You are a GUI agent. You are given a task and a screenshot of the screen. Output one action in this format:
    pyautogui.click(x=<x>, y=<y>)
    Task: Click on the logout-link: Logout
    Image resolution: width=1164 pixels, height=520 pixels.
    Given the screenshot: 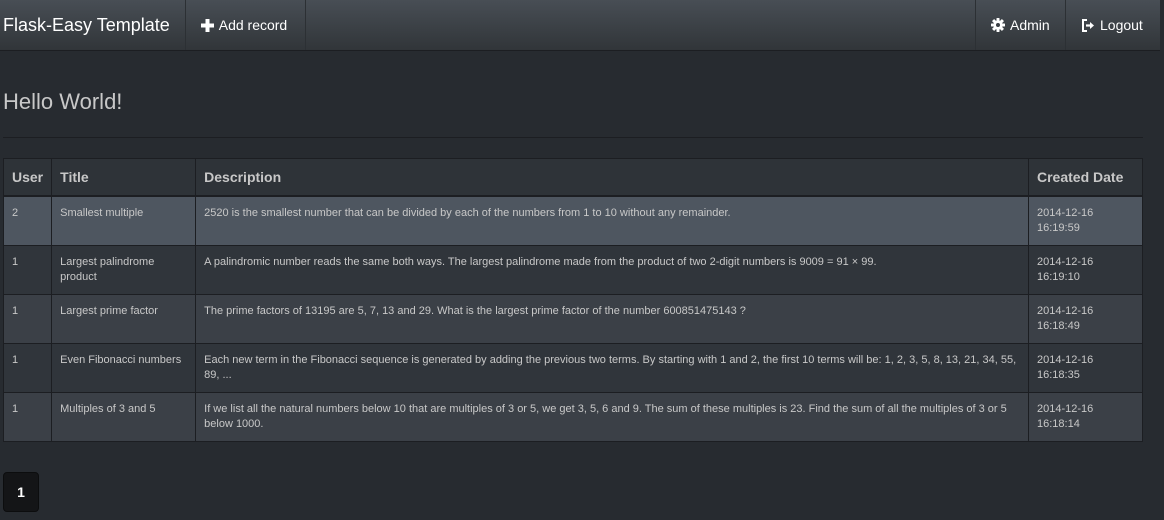 What is the action you would take?
    pyautogui.click(x=1112, y=25)
    